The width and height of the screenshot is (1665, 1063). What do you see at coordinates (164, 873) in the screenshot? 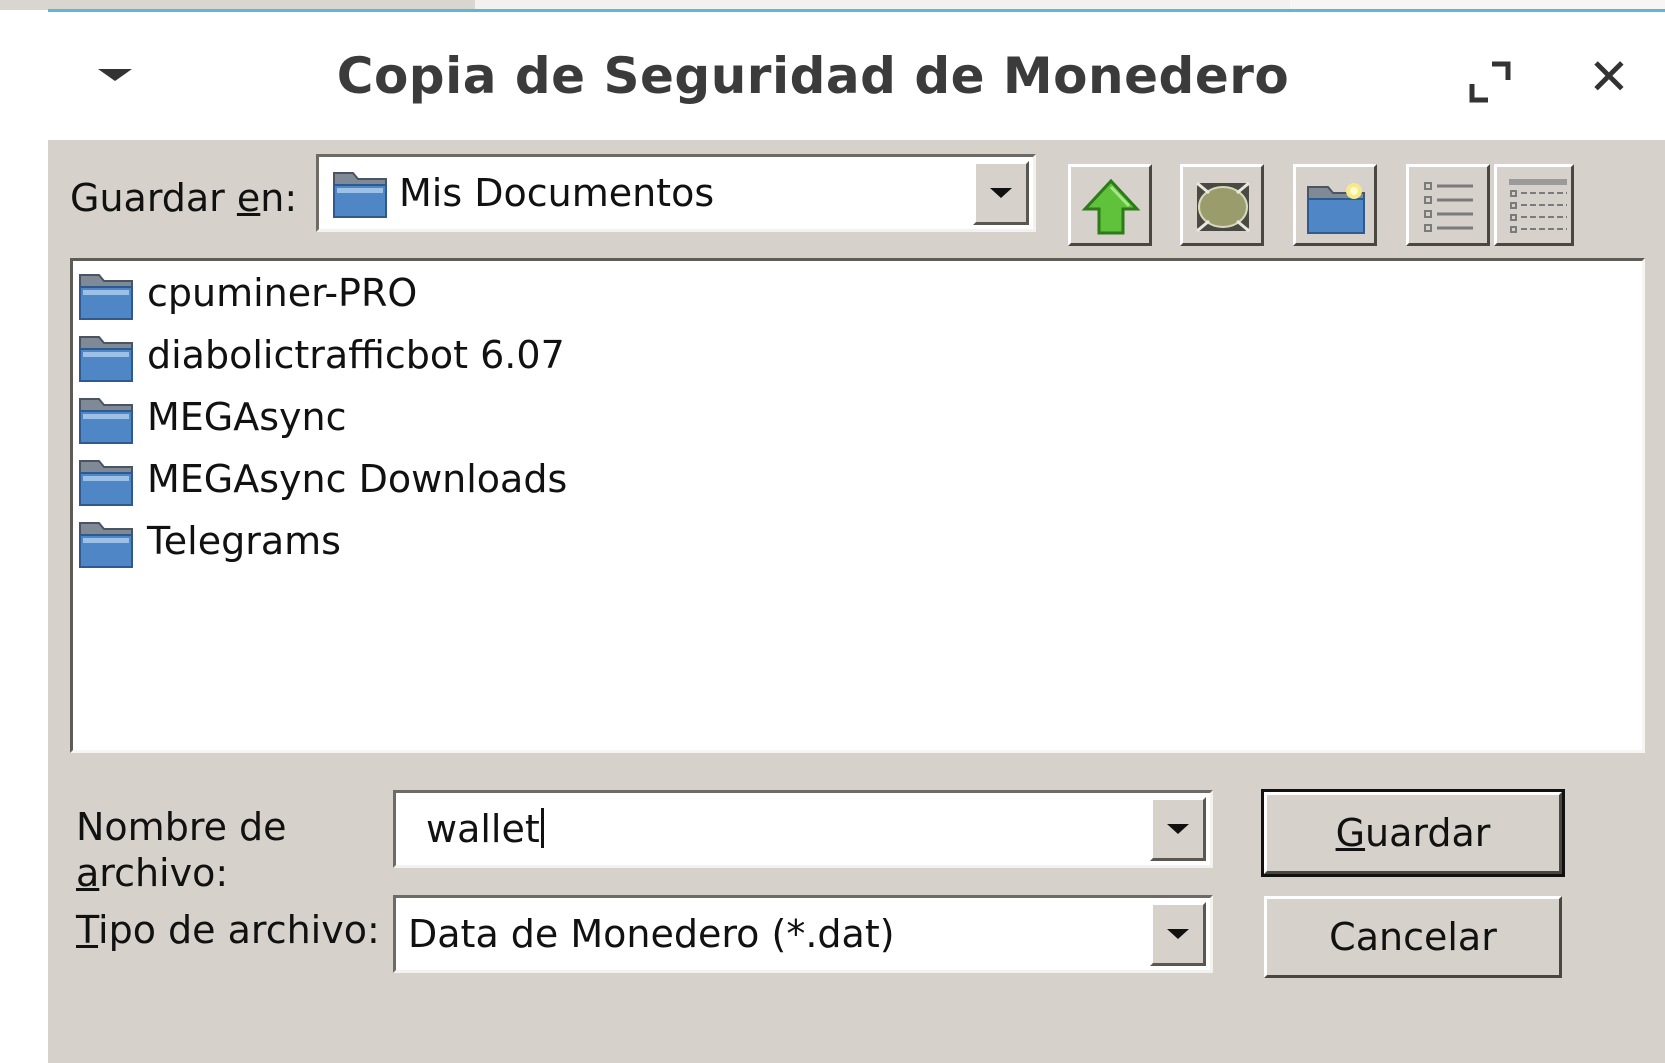
I see `filename-label-rest: rchivo:` at bounding box center [164, 873].